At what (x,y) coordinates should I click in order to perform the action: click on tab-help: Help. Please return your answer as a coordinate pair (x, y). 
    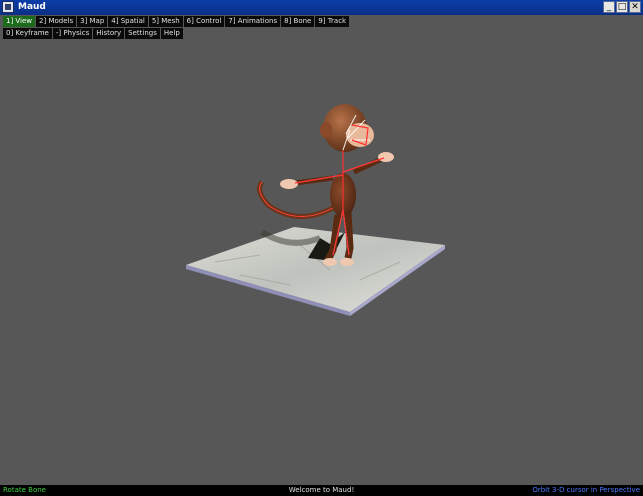
    Looking at the image, I should click on (171, 33).